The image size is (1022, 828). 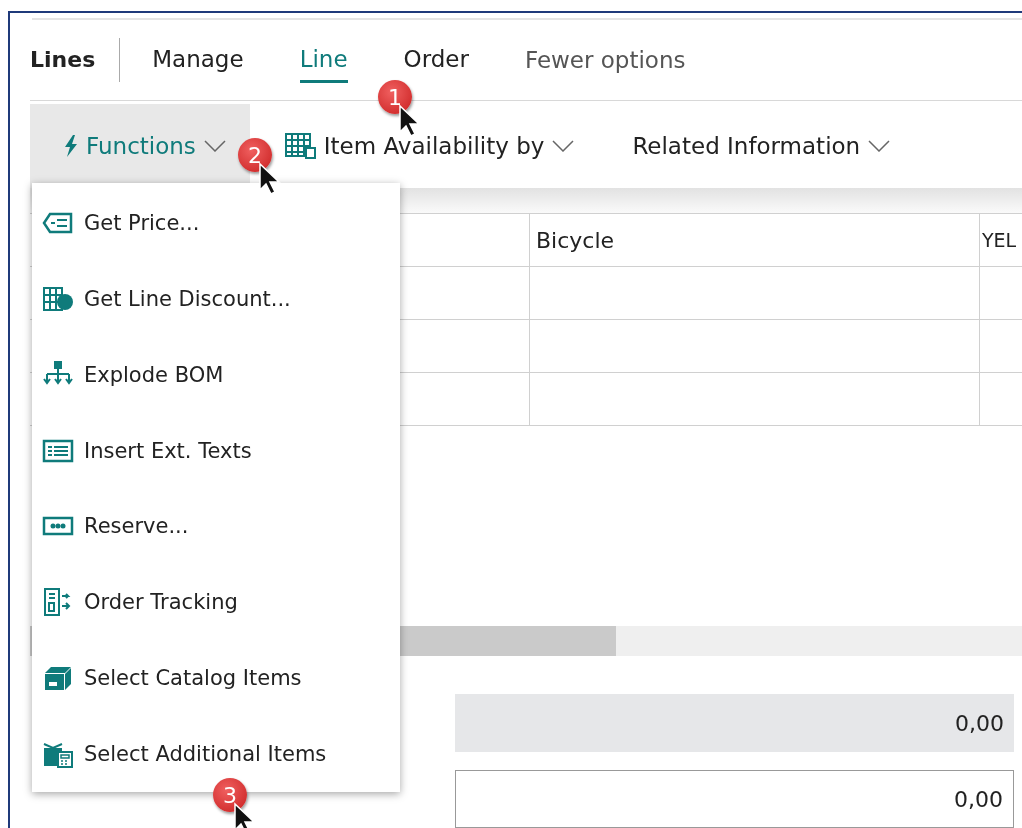 What do you see at coordinates (395, 97) in the screenshot?
I see `step-badge: 1` at bounding box center [395, 97].